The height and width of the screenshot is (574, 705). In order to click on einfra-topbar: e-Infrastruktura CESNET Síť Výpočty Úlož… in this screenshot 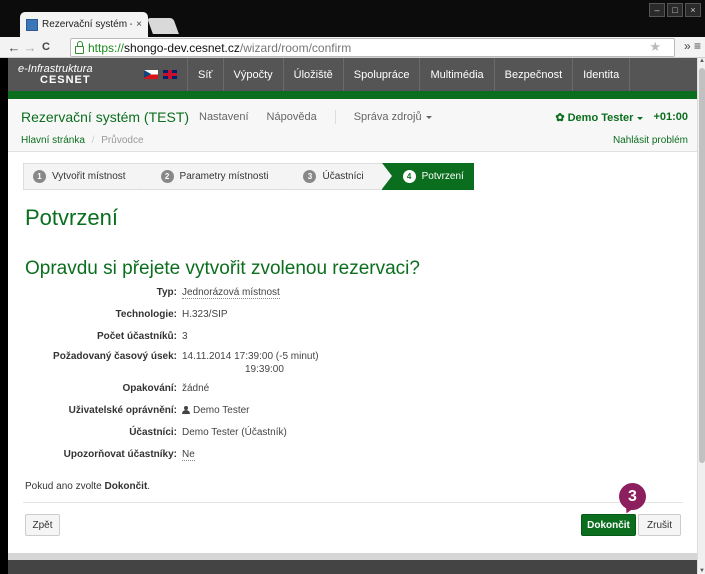, I will do `click(352, 74)`.